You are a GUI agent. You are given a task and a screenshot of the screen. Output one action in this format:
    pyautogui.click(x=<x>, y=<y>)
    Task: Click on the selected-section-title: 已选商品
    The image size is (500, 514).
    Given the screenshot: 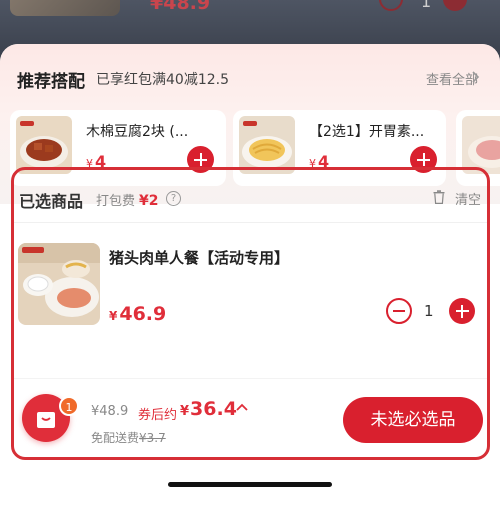 What is the action you would take?
    pyautogui.click(x=51, y=201)
    